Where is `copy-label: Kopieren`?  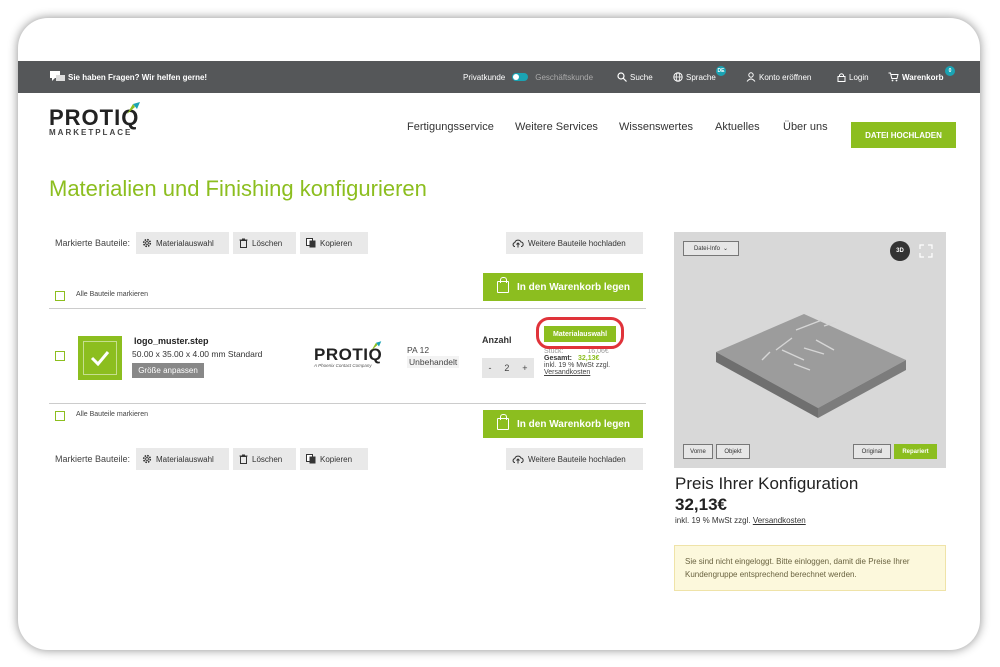
copy-label: Kopieren is located at coordinates (336, 243).